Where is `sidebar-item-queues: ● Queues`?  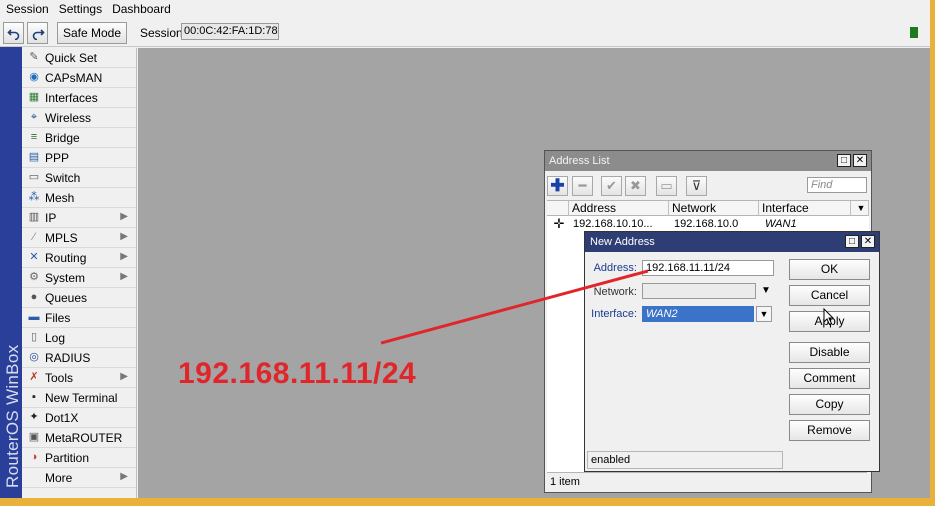
sidebar-item-queues: ● Queues is located at coordinates (79, 298).